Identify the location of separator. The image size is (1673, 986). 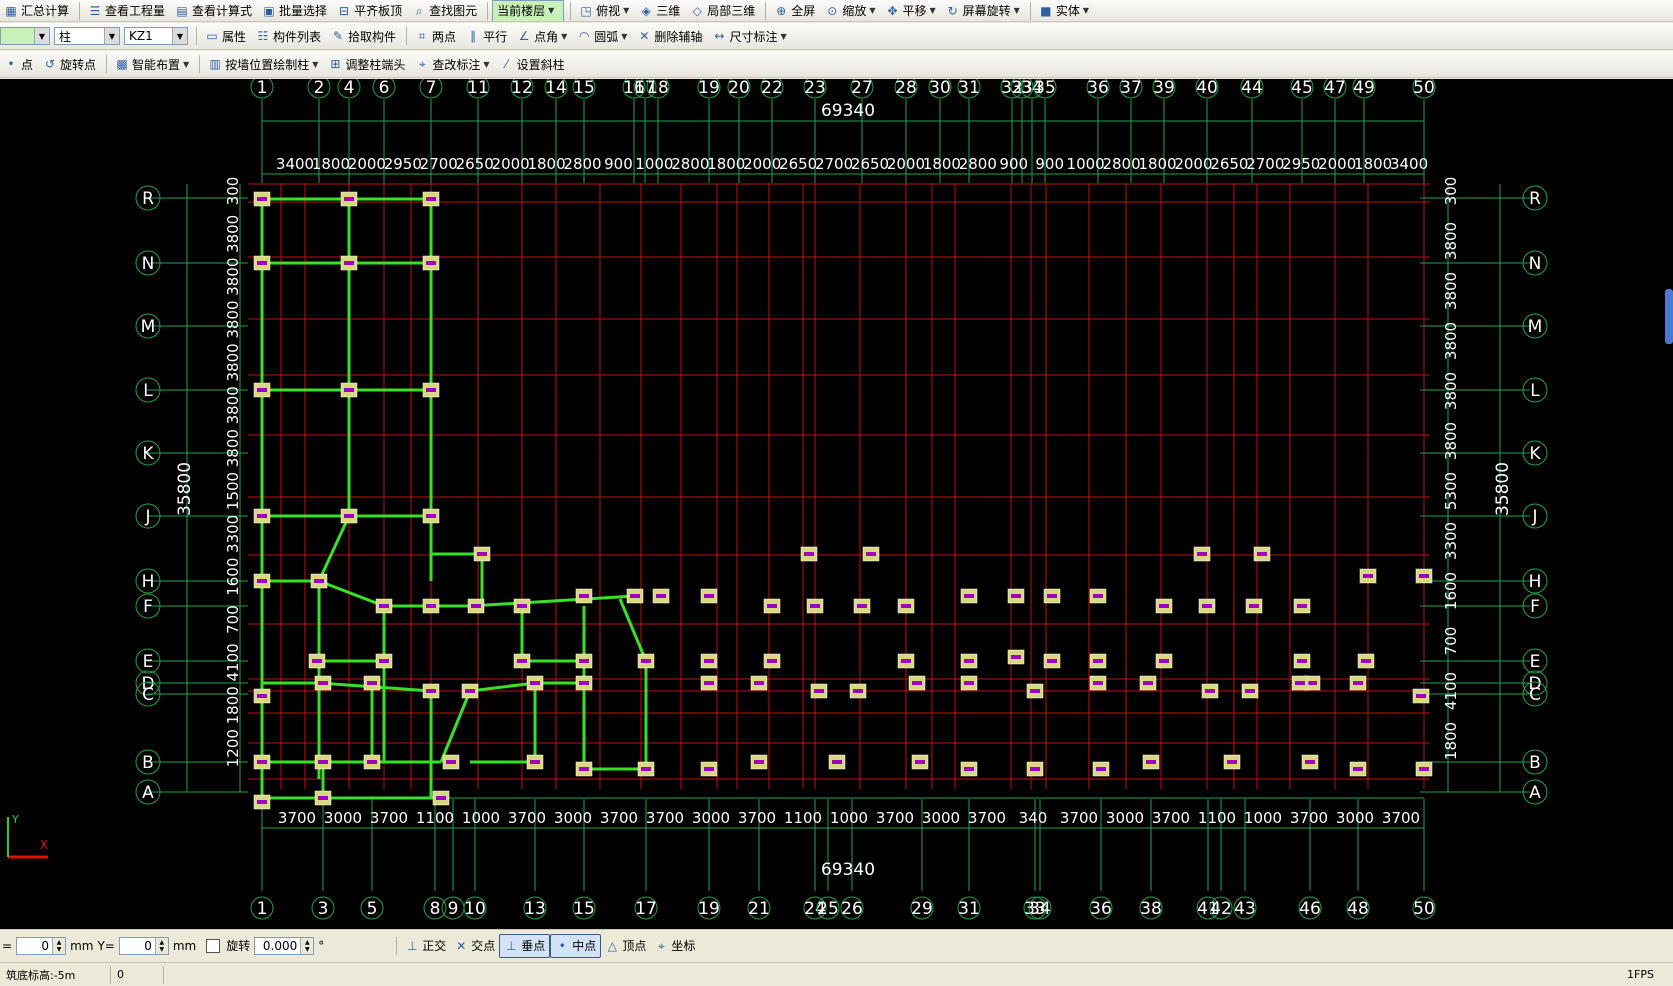
(397, 945).